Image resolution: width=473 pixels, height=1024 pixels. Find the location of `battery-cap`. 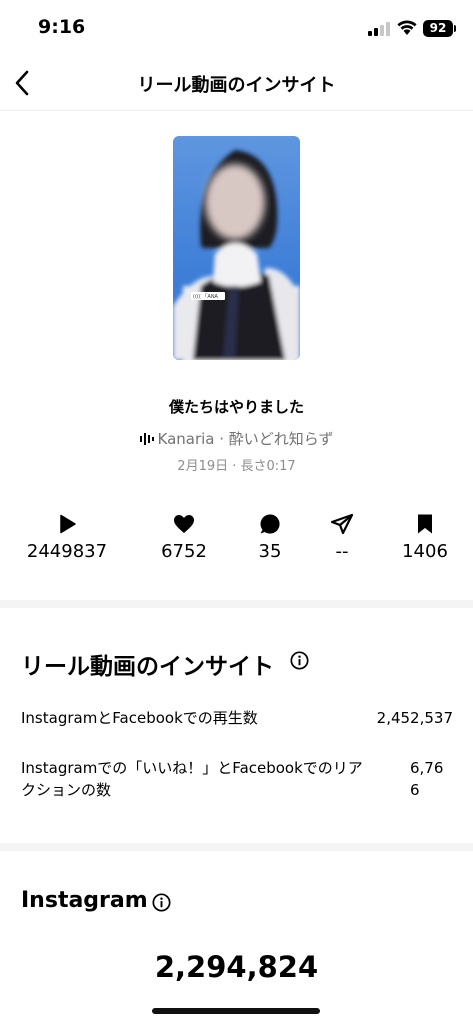

battery-cap is located at coordinates (455, 28).